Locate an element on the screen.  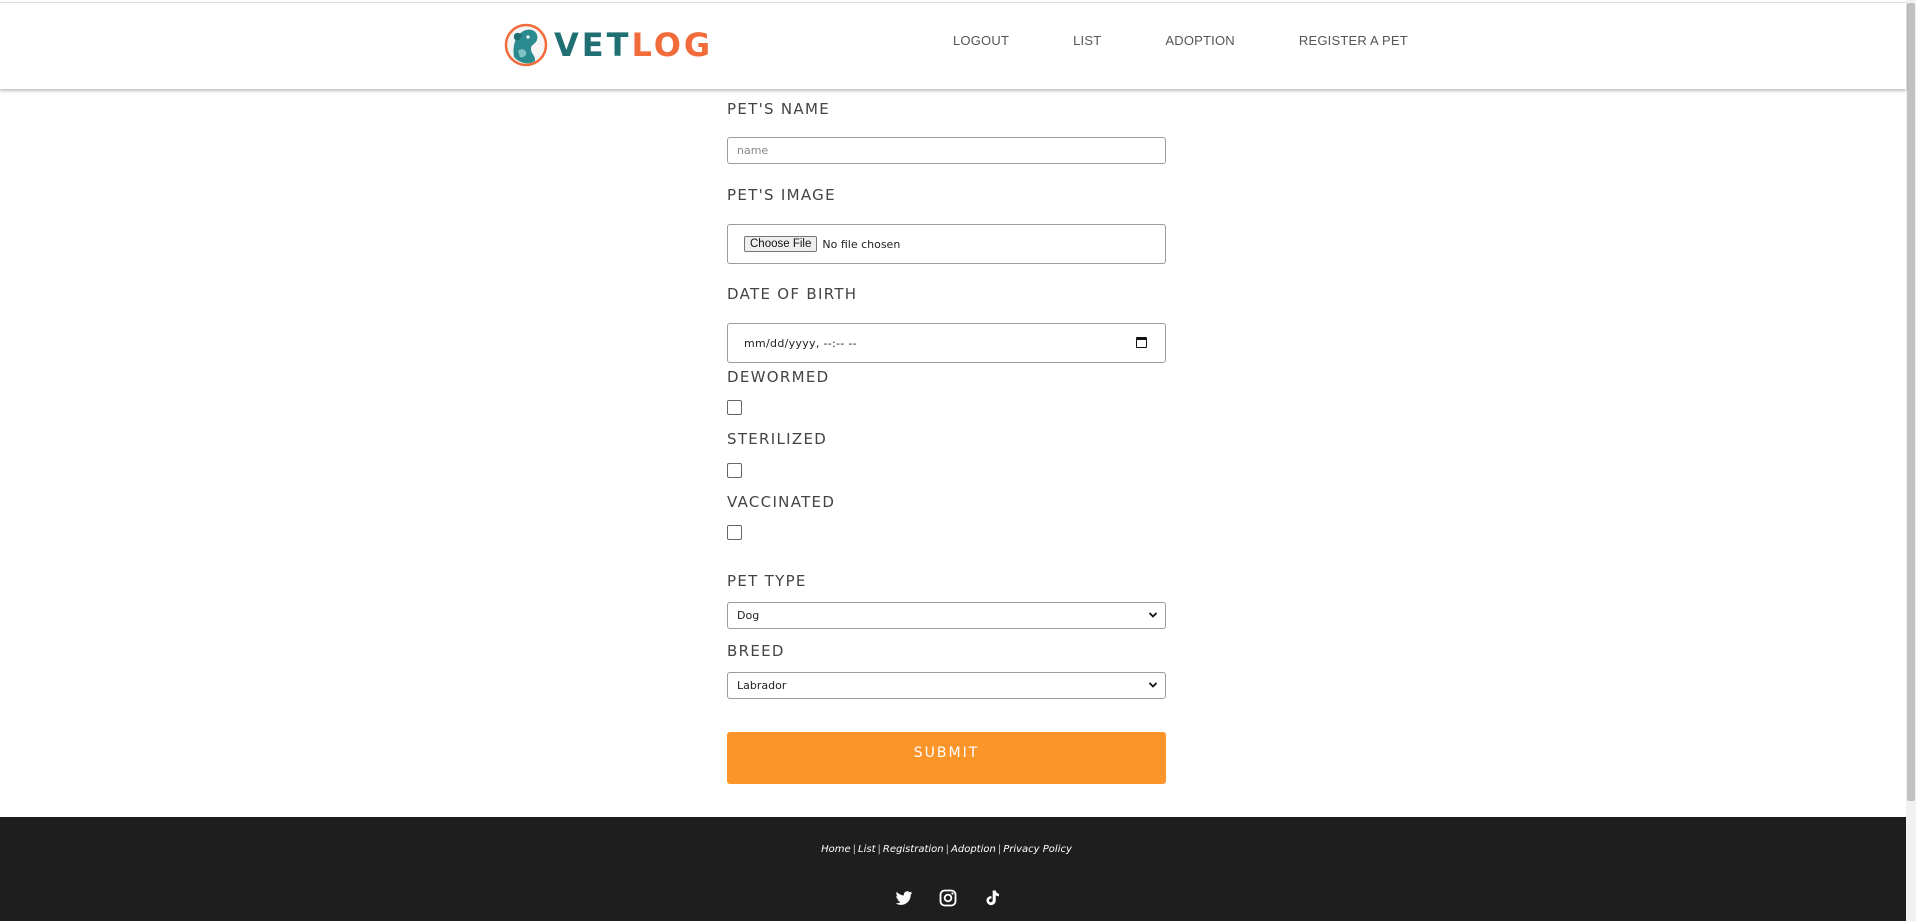
dewormed-checkbox is located at coordinates (734, 407).